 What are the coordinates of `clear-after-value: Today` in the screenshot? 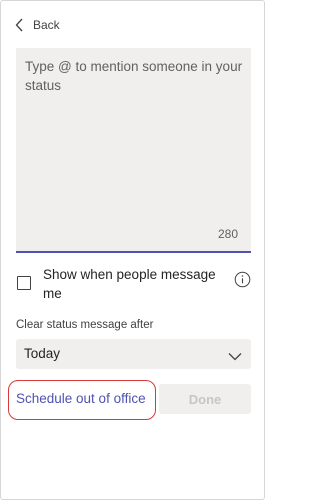 It's located at (42, 353).